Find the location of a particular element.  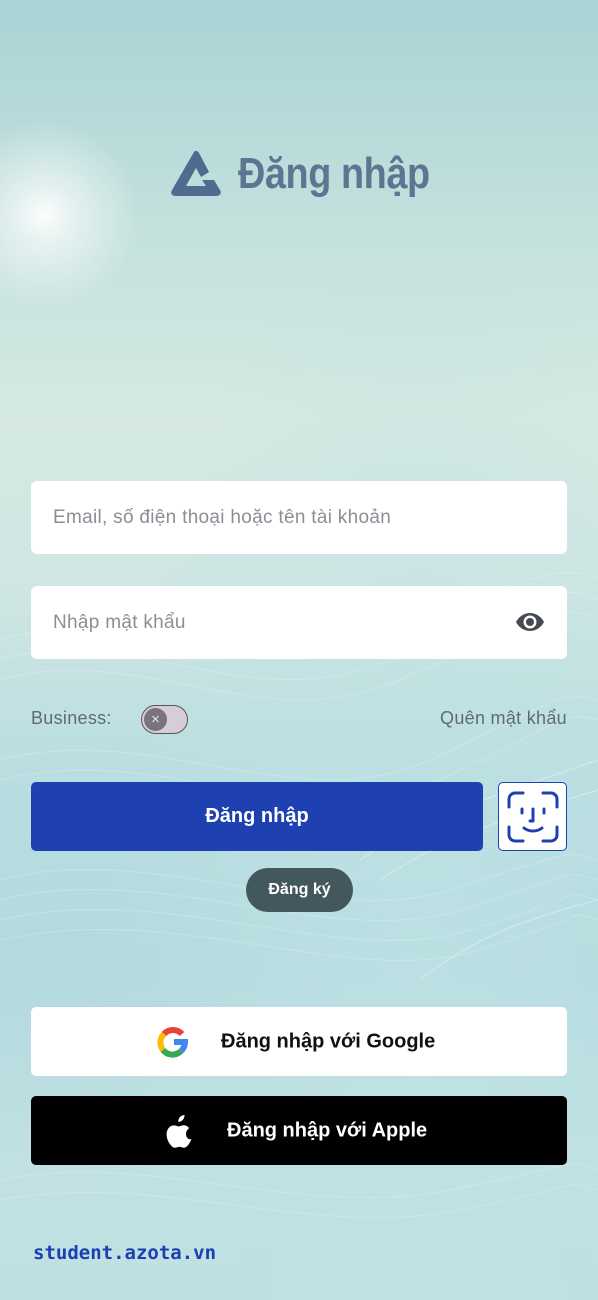

password-field is located at coordinates (299, 622).